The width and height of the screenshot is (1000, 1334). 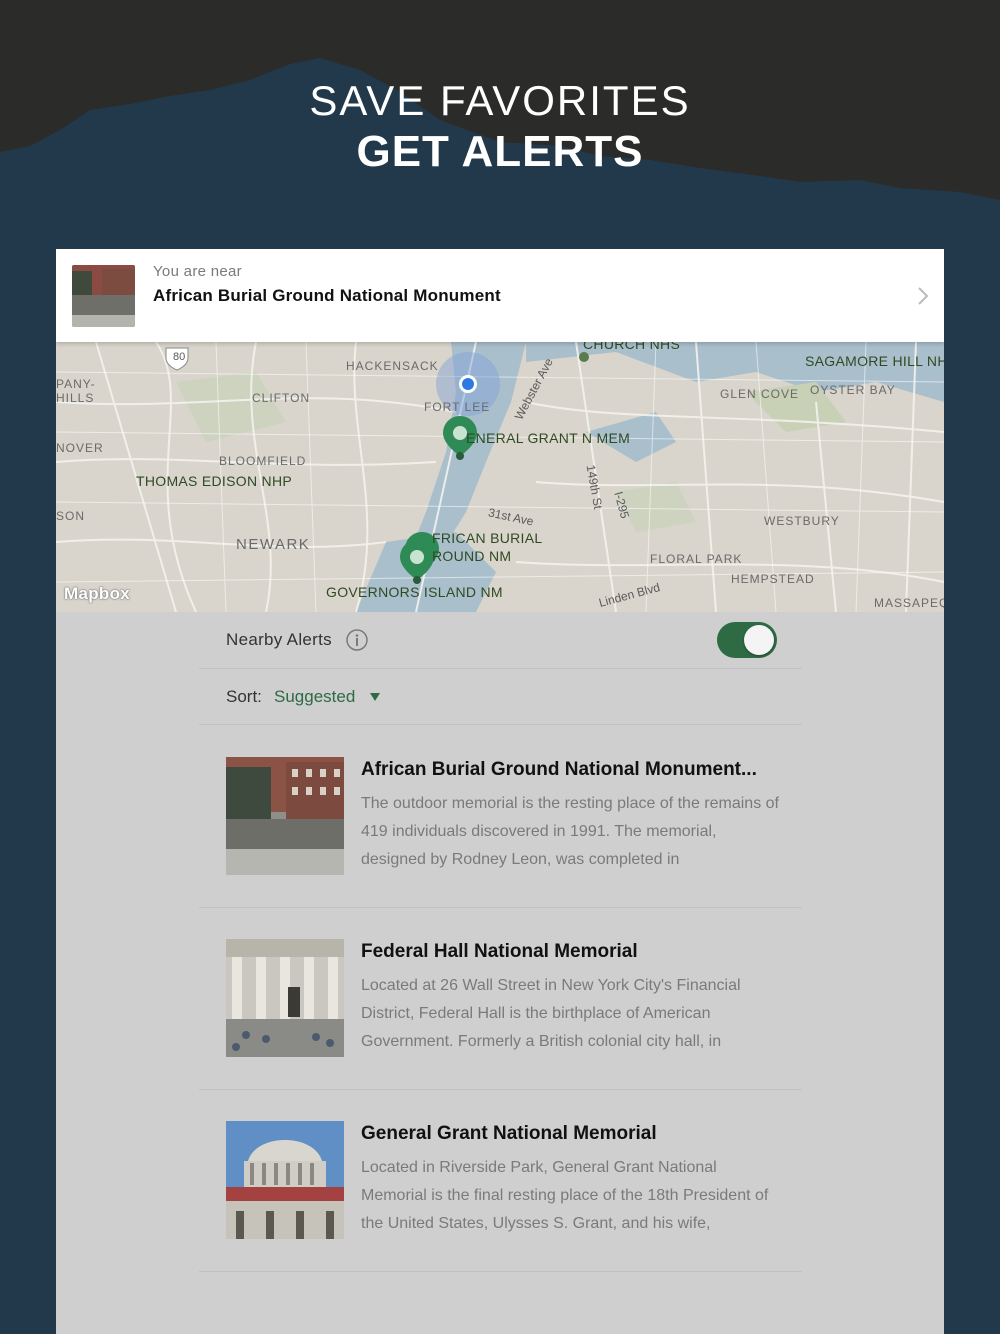 I want to click on park-church-nhs: CHURCH NHS, so click(x=632, y=347).